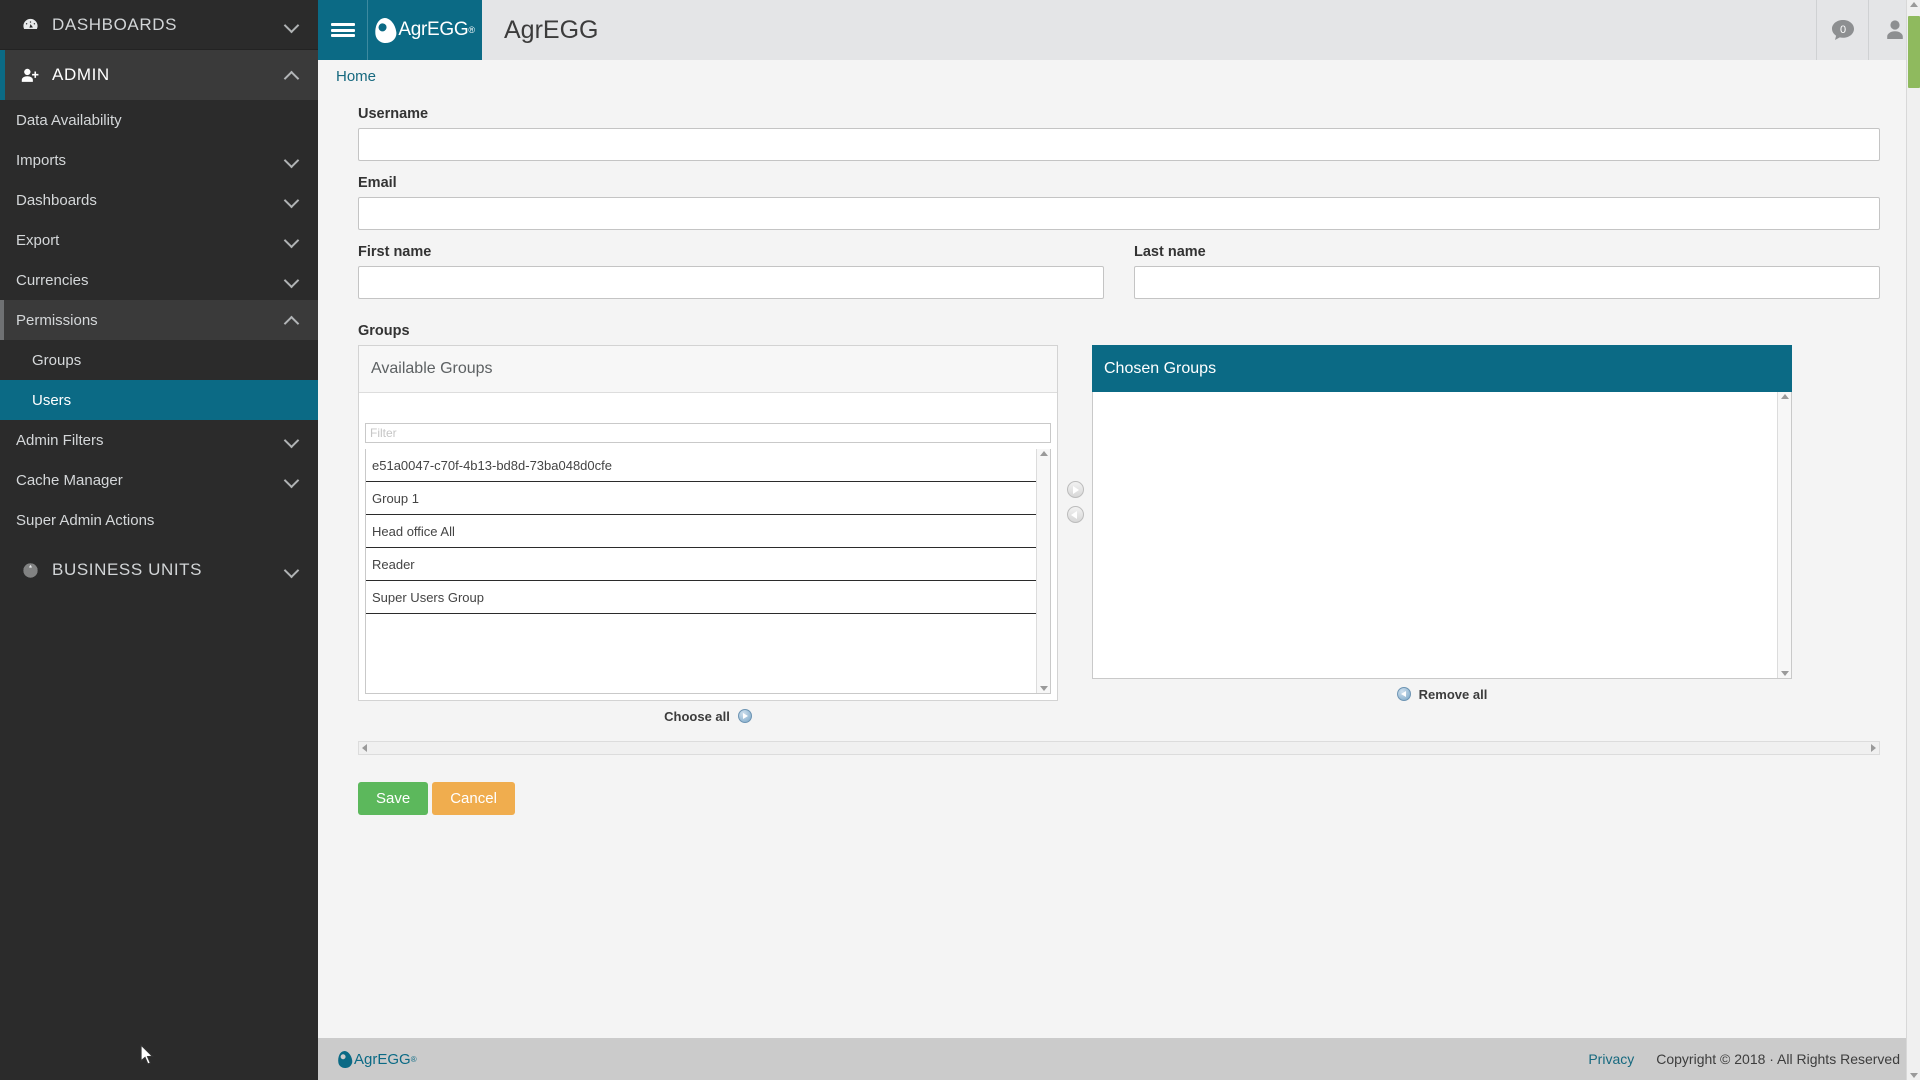  I want to click on brand-registered-mark: ®, so click(471, 30).